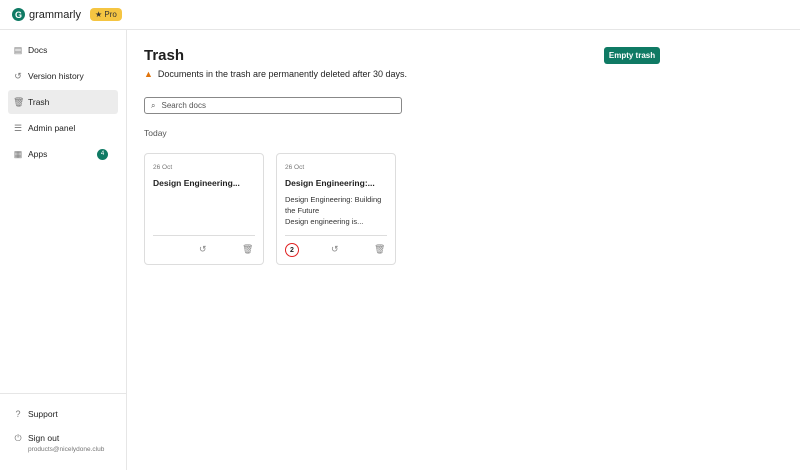  I want to click on sidebar-item-label: Admin panel, so click(52, 128).